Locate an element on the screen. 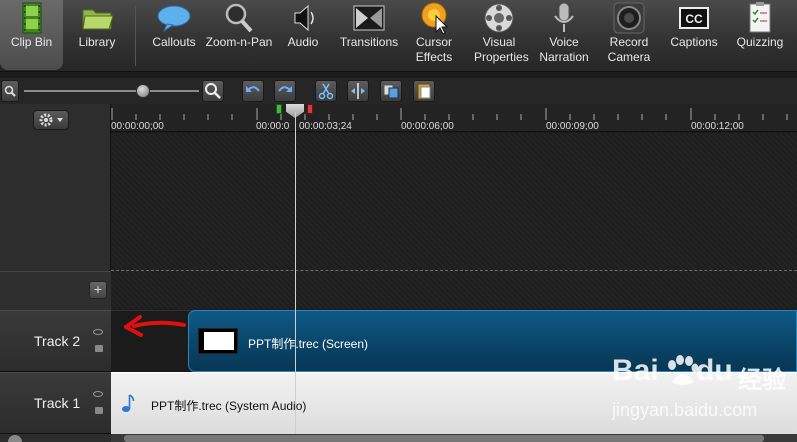 Image resolution: width=797 pixels, height=442 pixels. redo-icon is located at coordinates (285, 89).